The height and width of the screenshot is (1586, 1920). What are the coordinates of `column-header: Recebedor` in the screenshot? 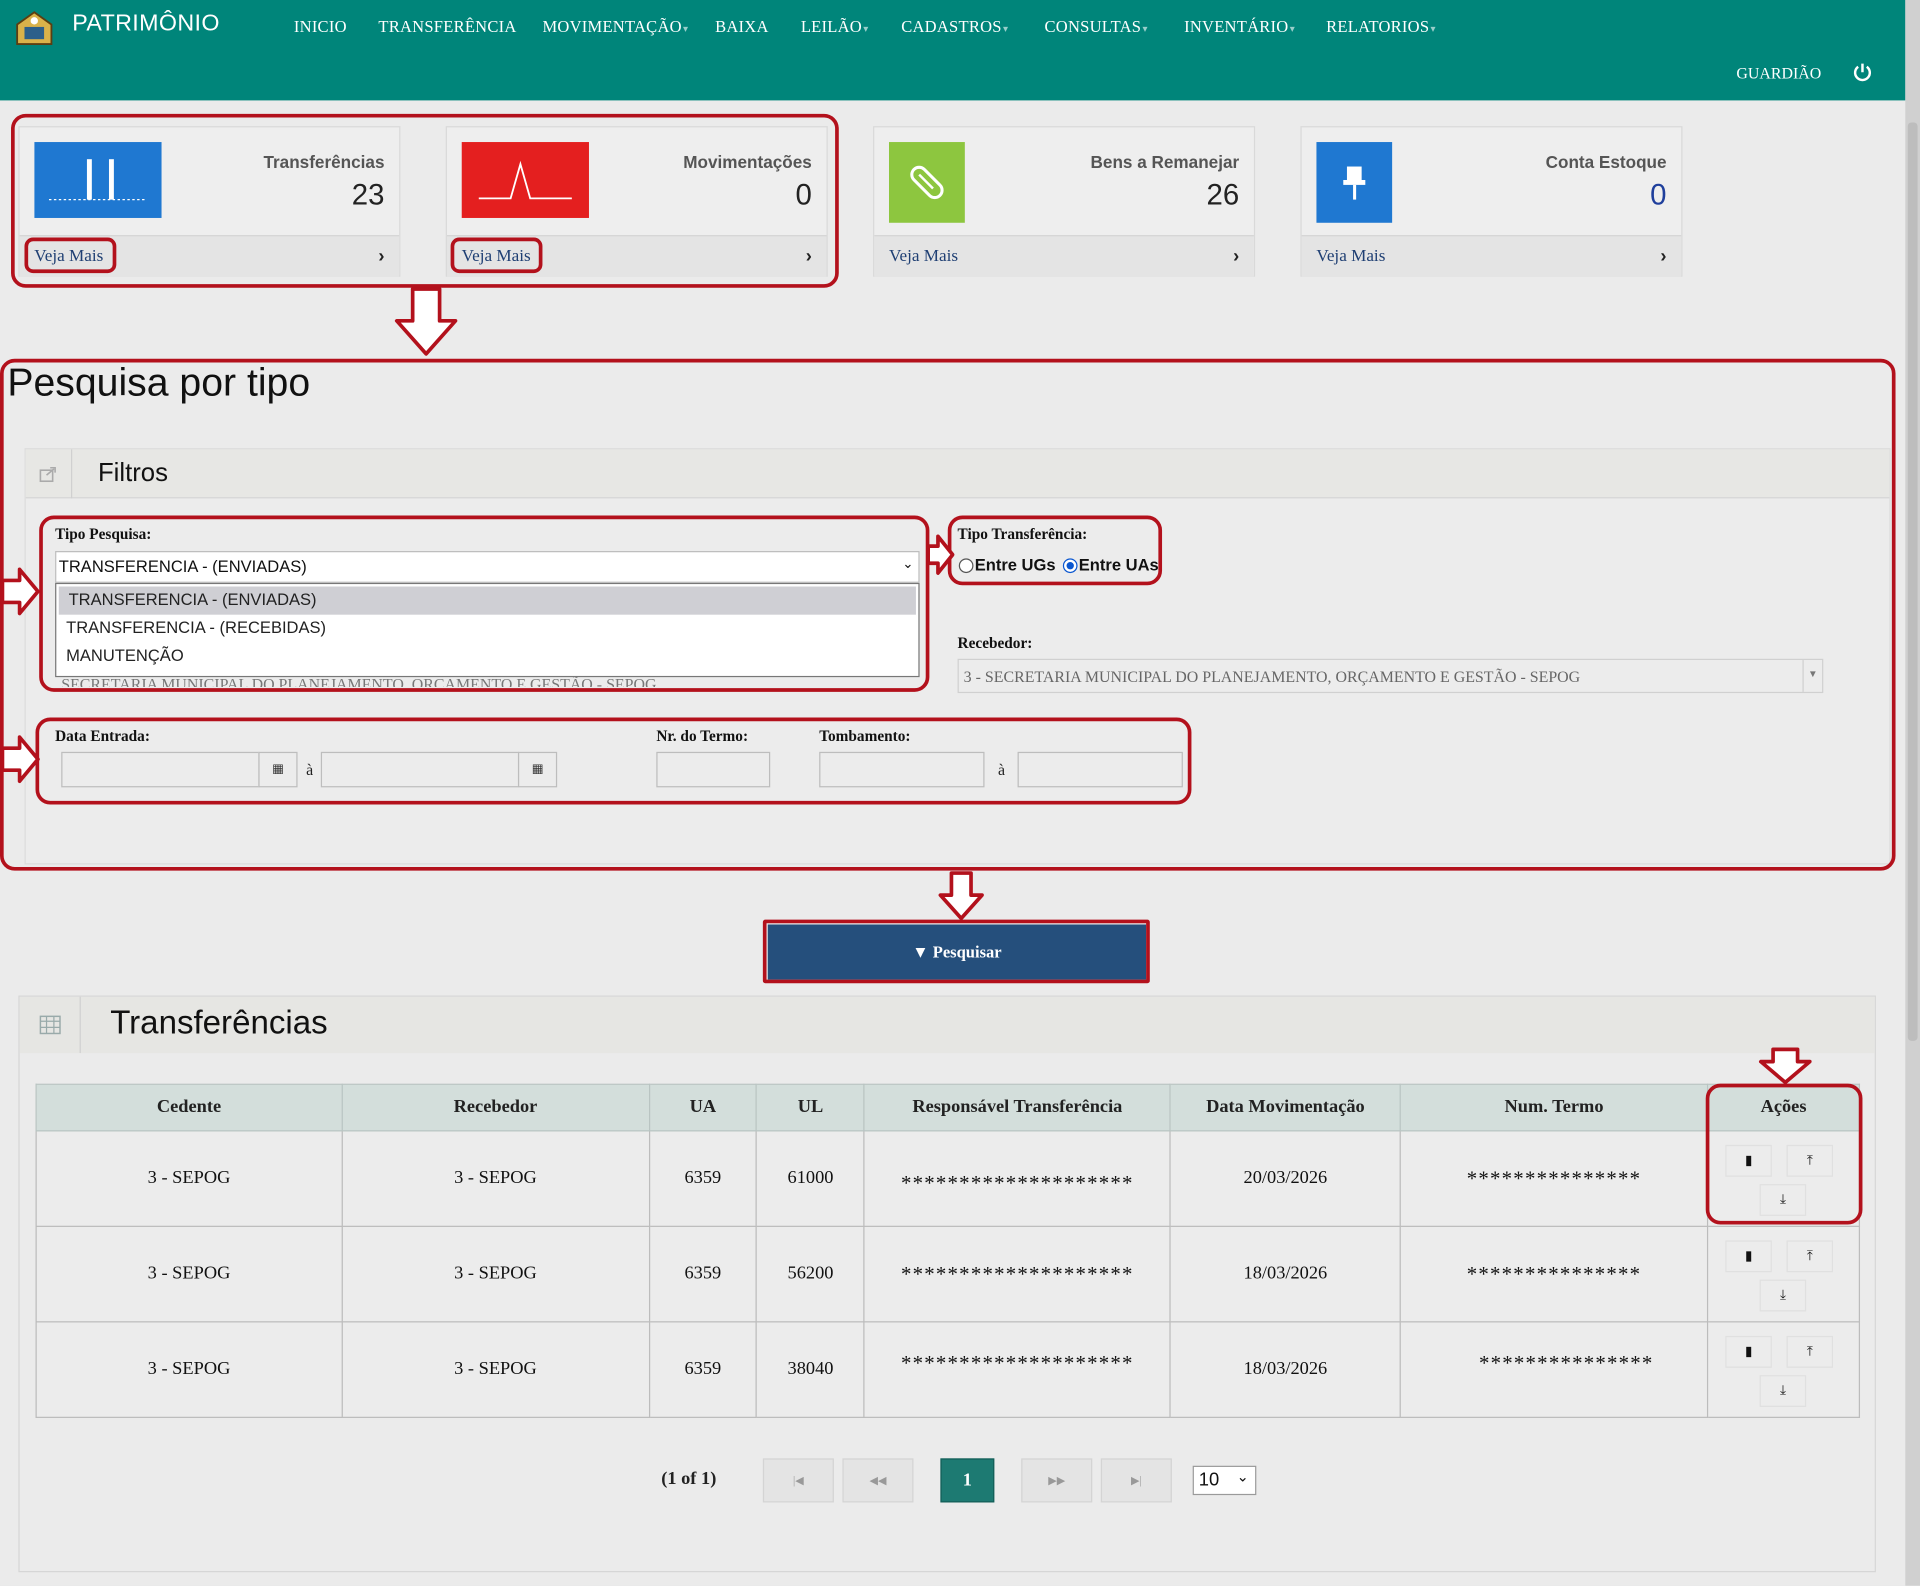 It's located at (495, 1107).